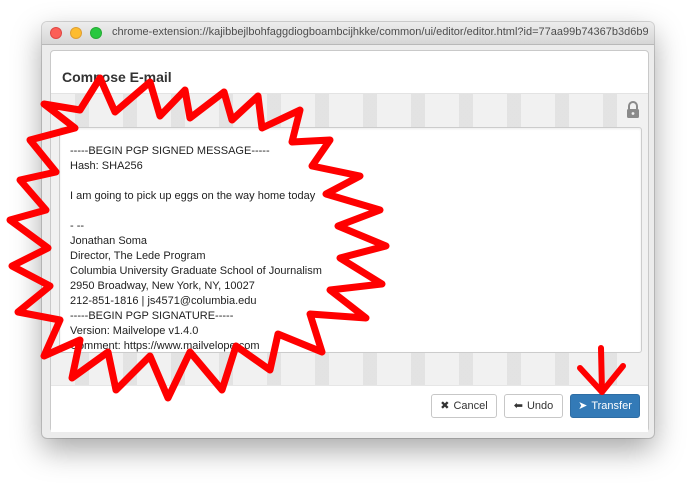  Describe the element at coordinates (518, 405) in the screenshot. I see `arrow-left-icon: ⬅` at that location.